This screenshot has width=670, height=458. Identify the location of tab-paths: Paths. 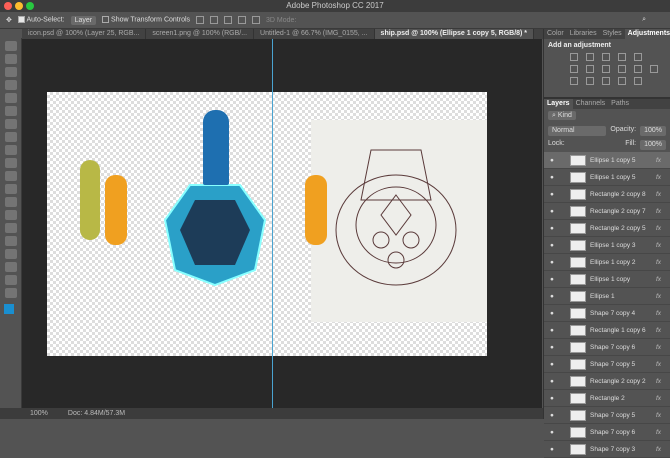
(620, 104).